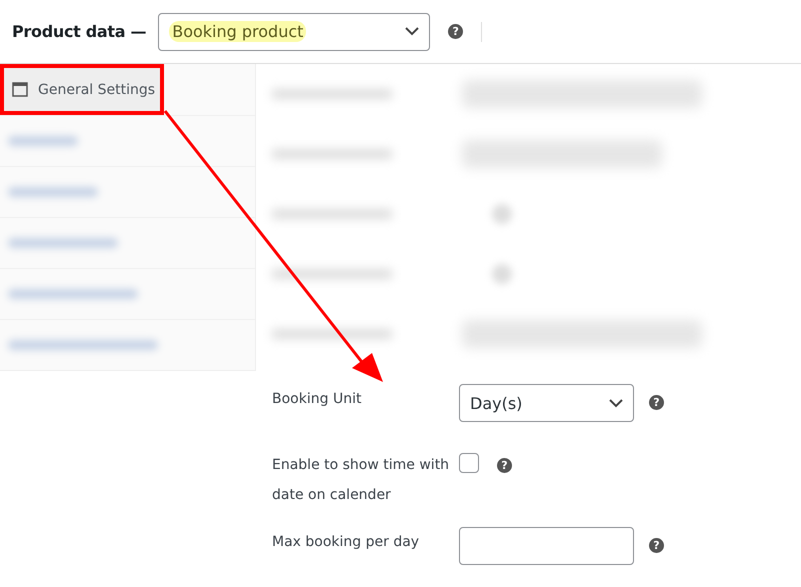 Image resolution: width=801 pixels, height=587 pixels. I want to click on field-label: Enable to show time with date on calender, so click(361, 480).